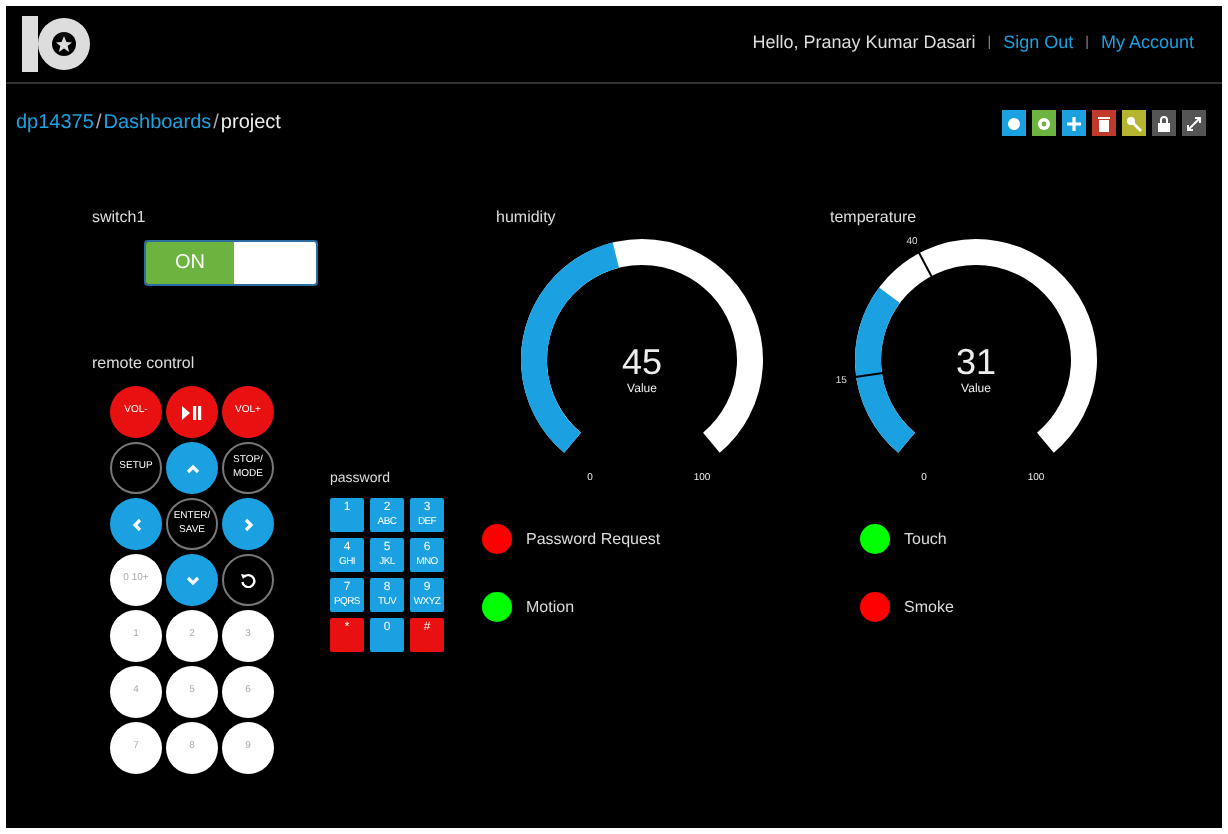  I want to click on indicator-label: Motion, so click(550, 607).